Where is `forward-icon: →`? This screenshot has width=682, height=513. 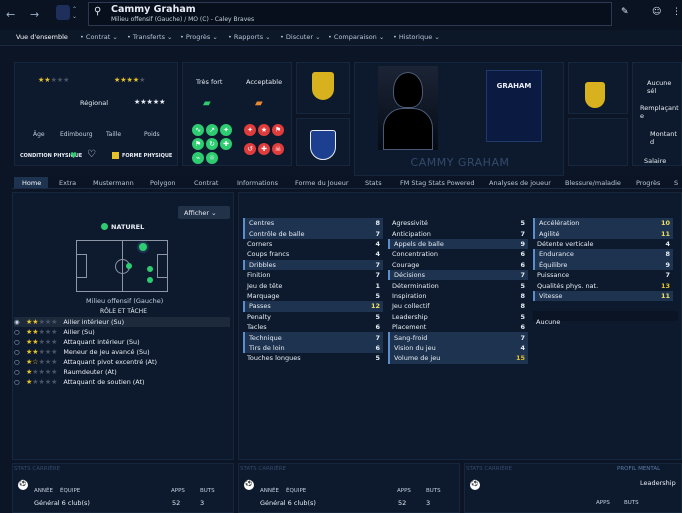
forward-icon: → is located at coordinates (34, 14).